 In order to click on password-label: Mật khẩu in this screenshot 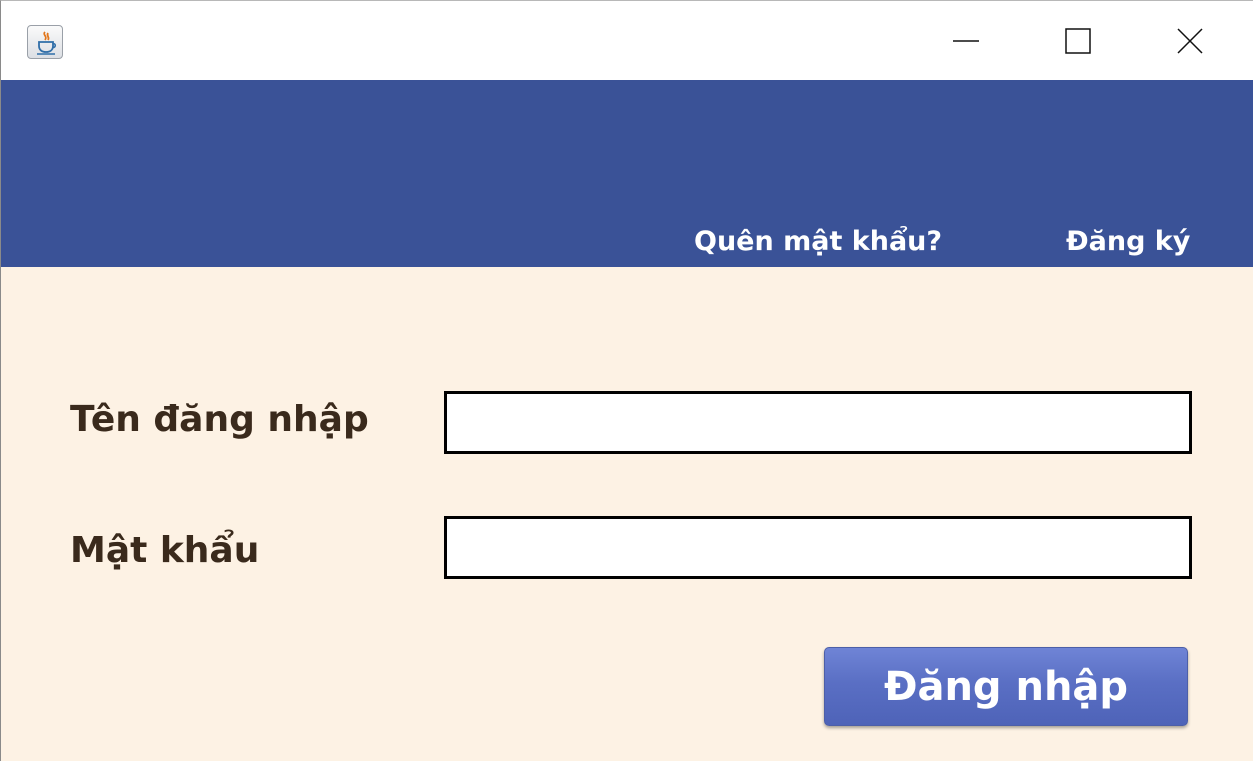, I will do `click(165, 550)`.